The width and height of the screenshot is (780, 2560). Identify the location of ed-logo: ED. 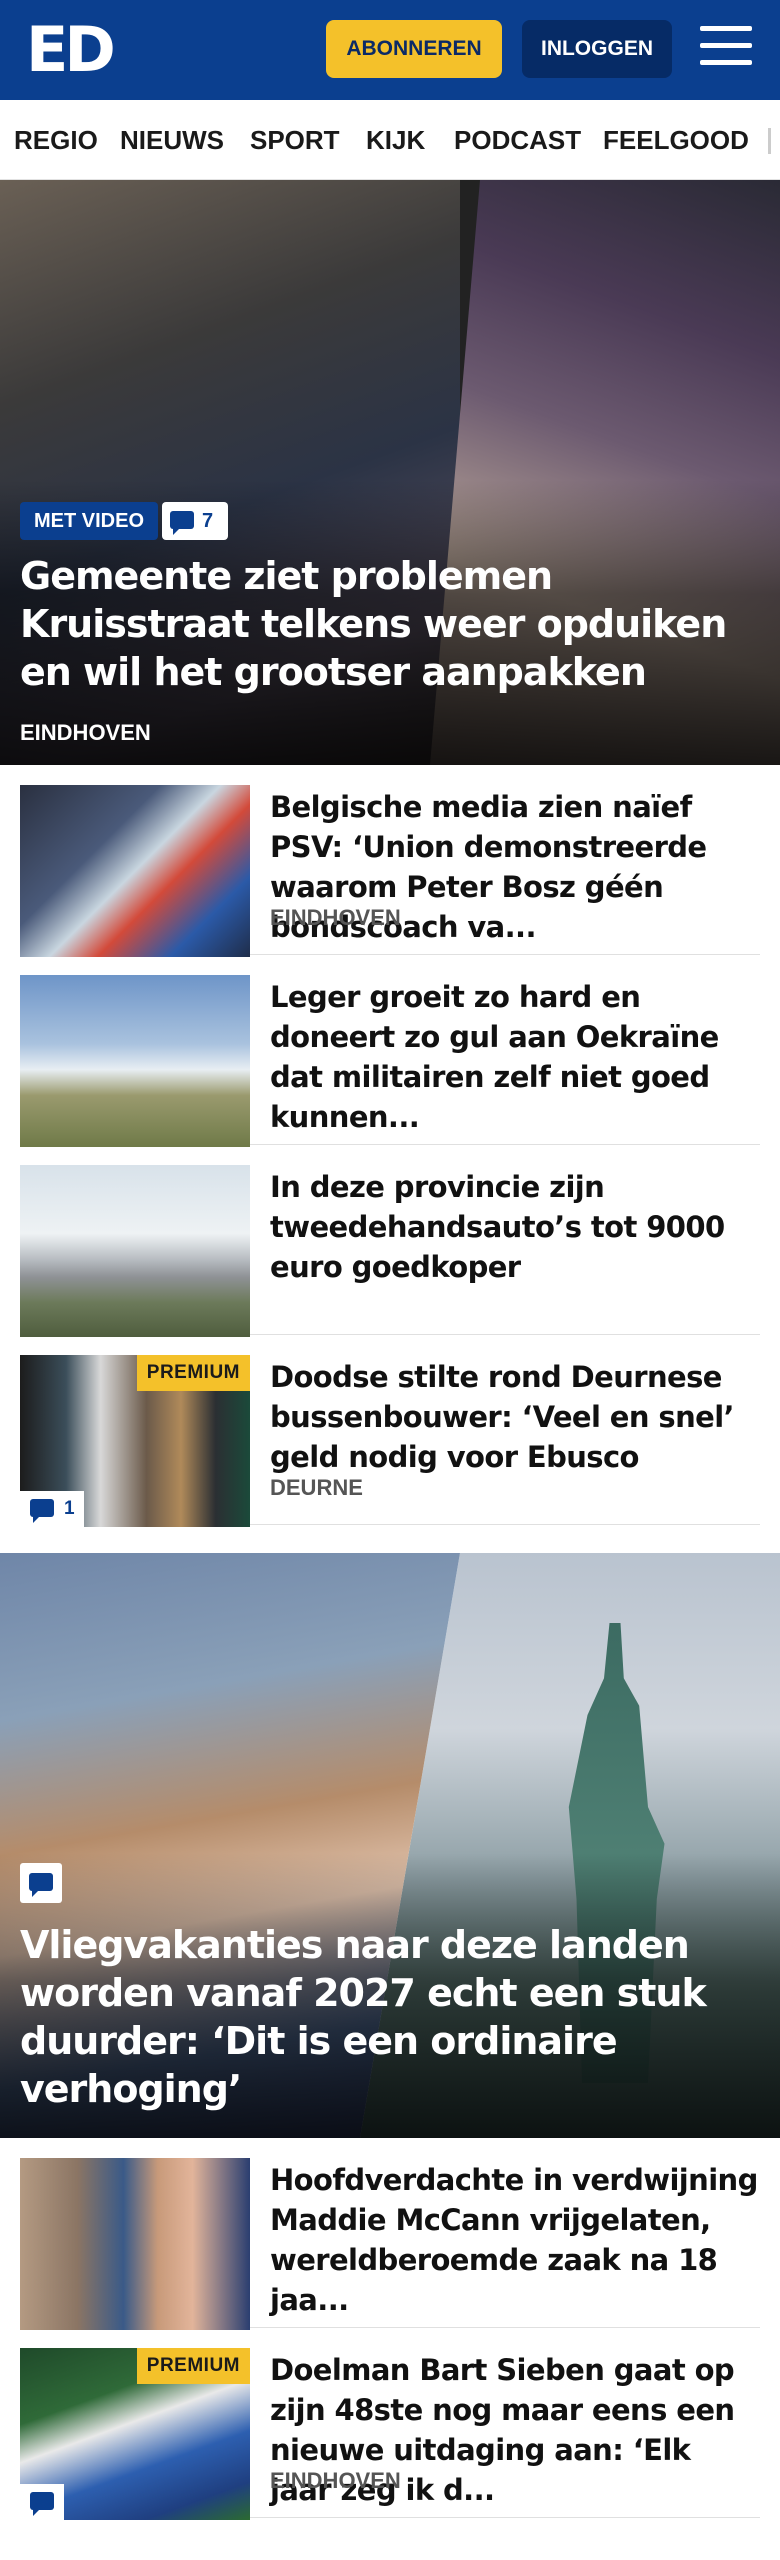
(71, 50).